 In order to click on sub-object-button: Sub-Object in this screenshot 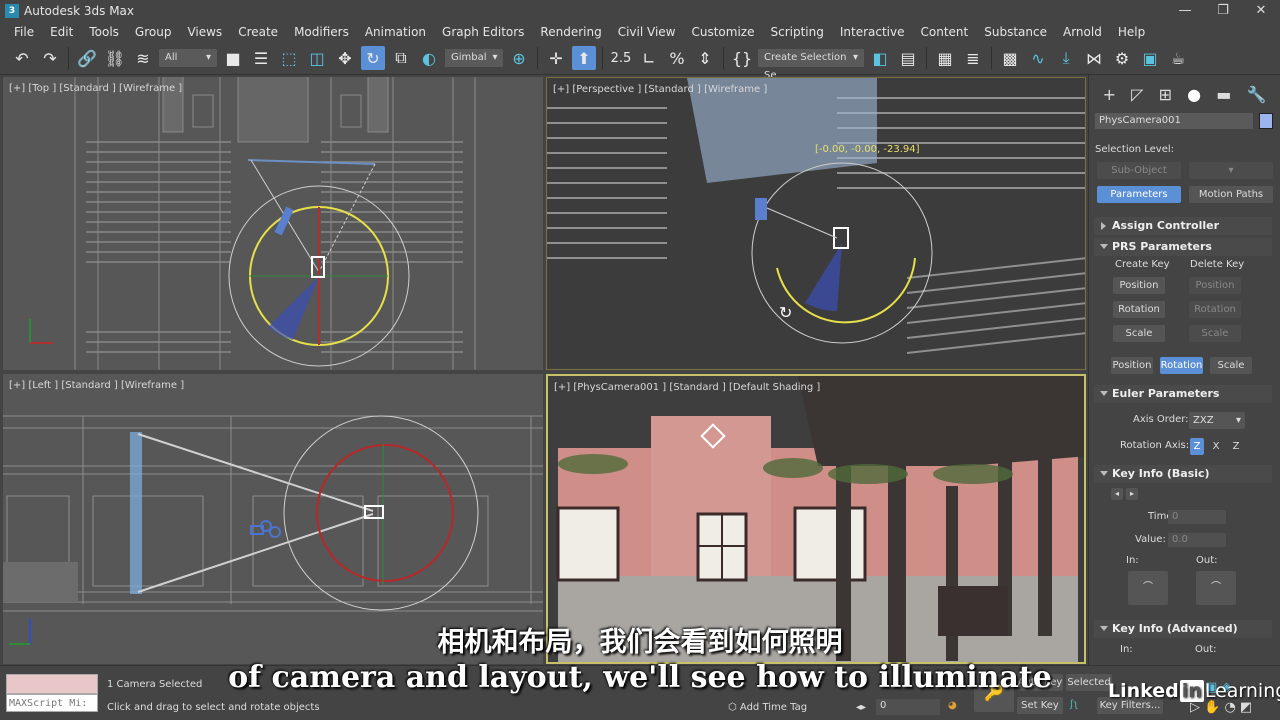, I will do `click(1139, 170)`.